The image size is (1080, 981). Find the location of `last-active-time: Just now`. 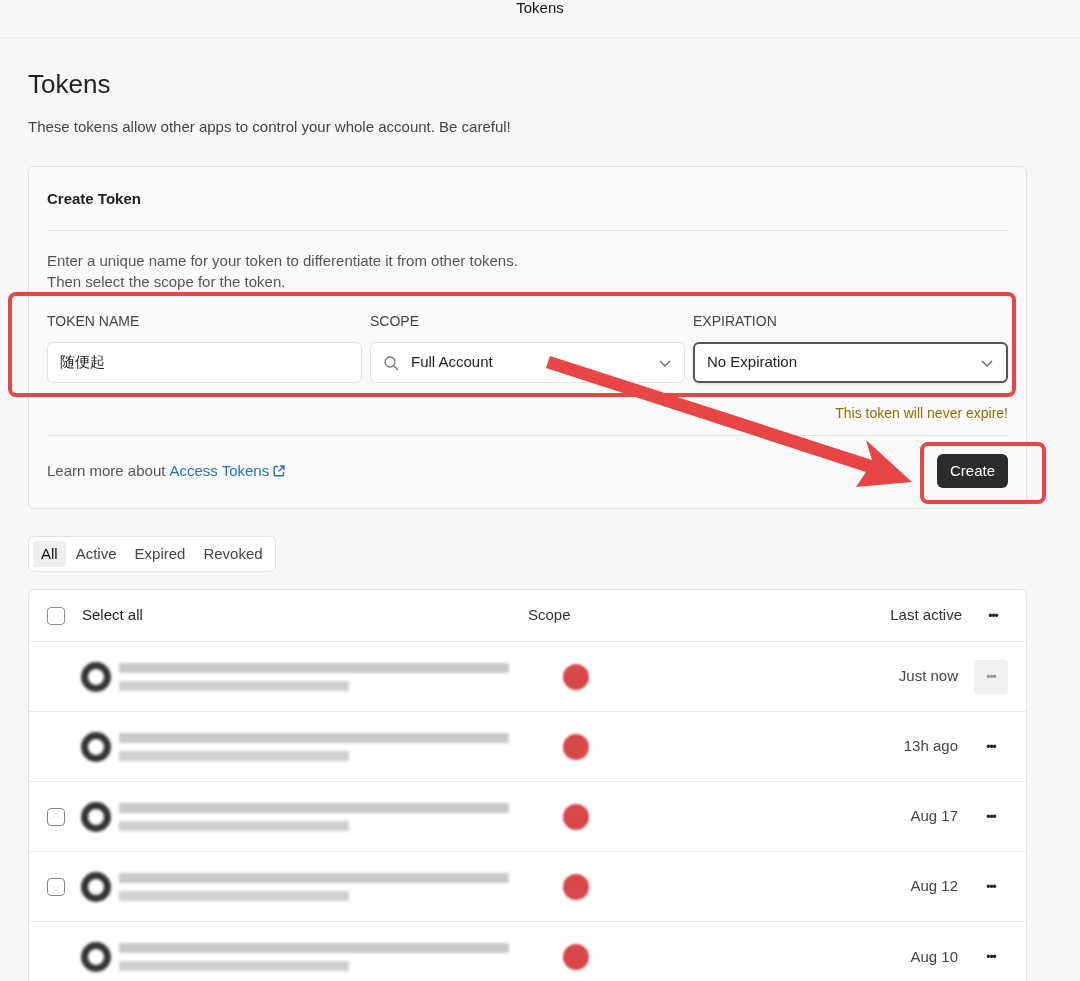

last-active-time: Just now is located at coordinates (928, 676).